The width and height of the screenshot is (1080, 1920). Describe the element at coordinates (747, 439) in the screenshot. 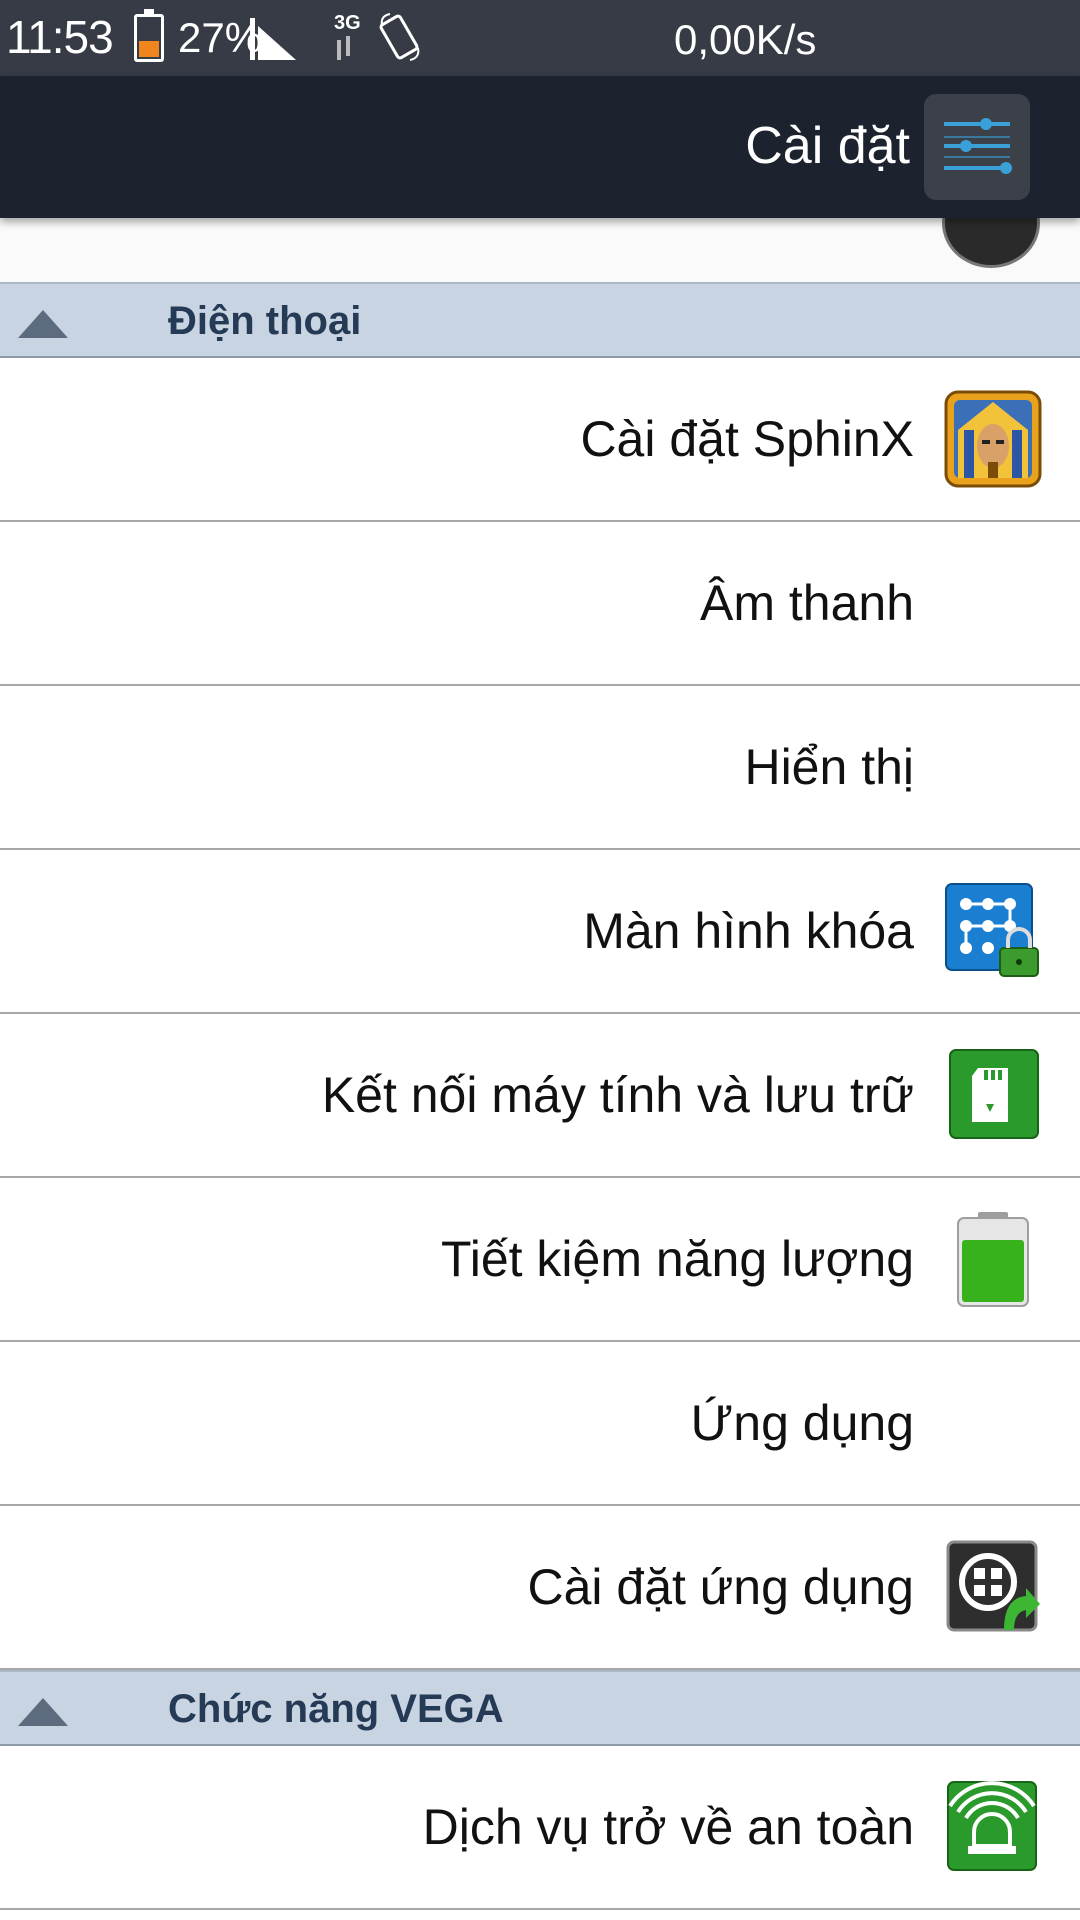

I see `list-item-label: Cài đặt SphinX` at that location.